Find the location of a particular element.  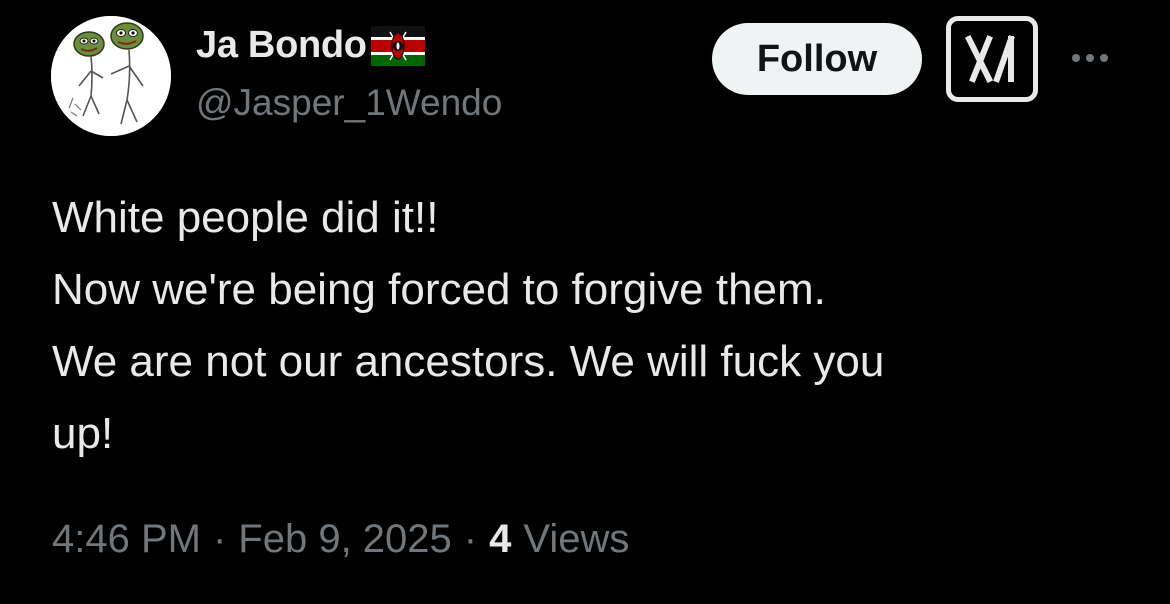

views-count: 4 is located at coordinates (500, 539).